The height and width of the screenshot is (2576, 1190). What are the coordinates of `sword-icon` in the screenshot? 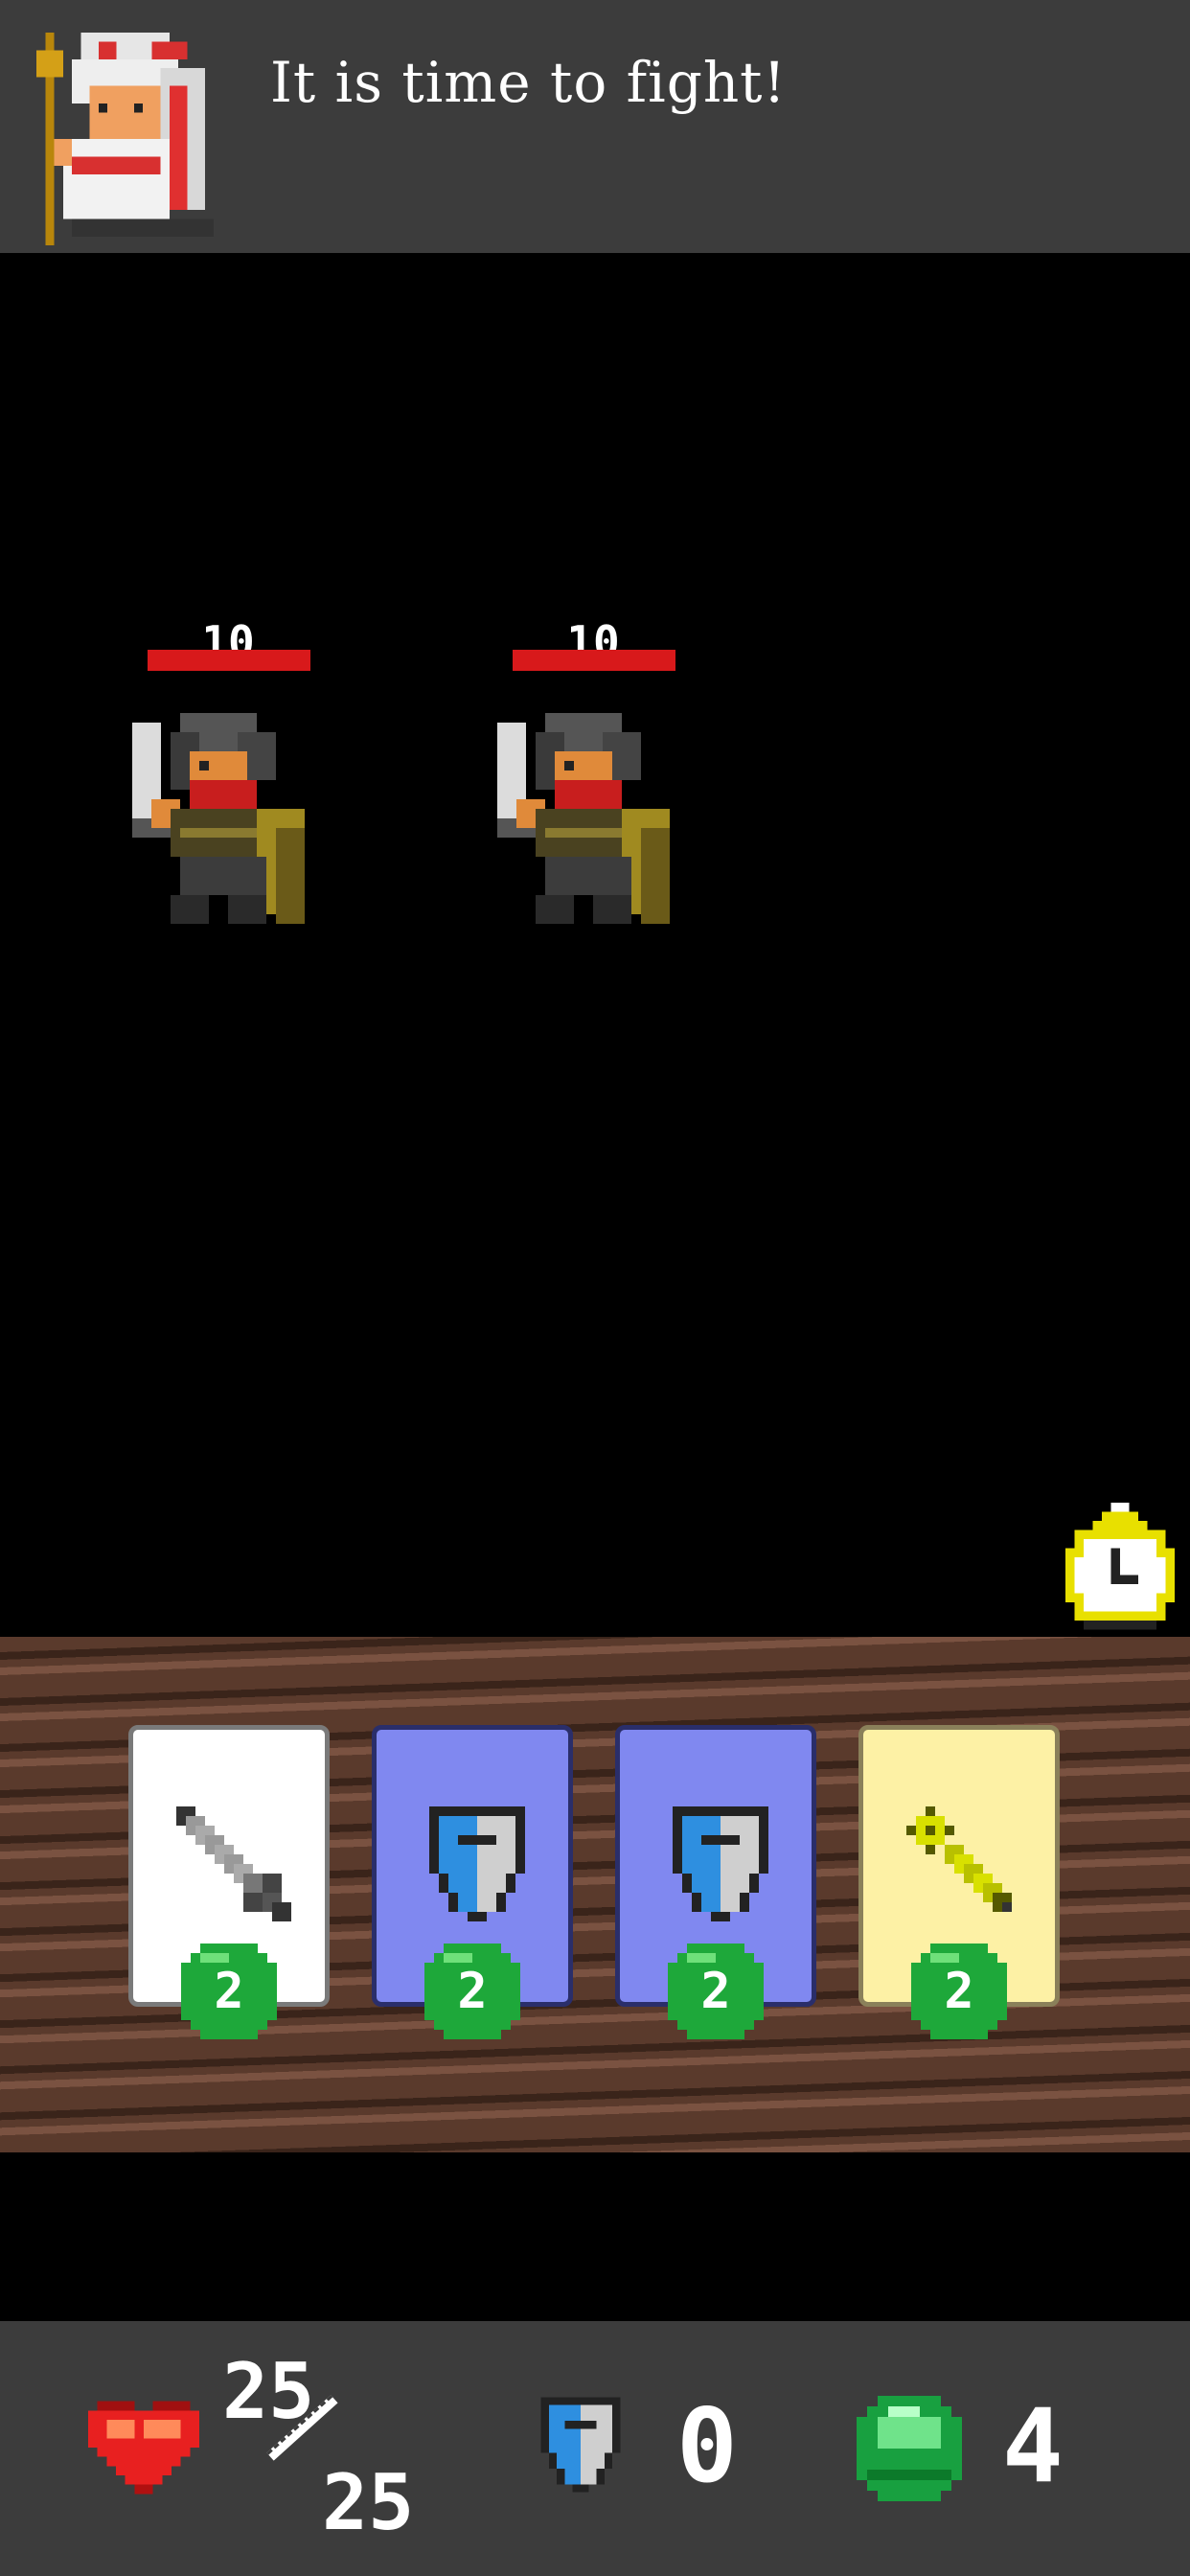 It's located at (234, 1863).